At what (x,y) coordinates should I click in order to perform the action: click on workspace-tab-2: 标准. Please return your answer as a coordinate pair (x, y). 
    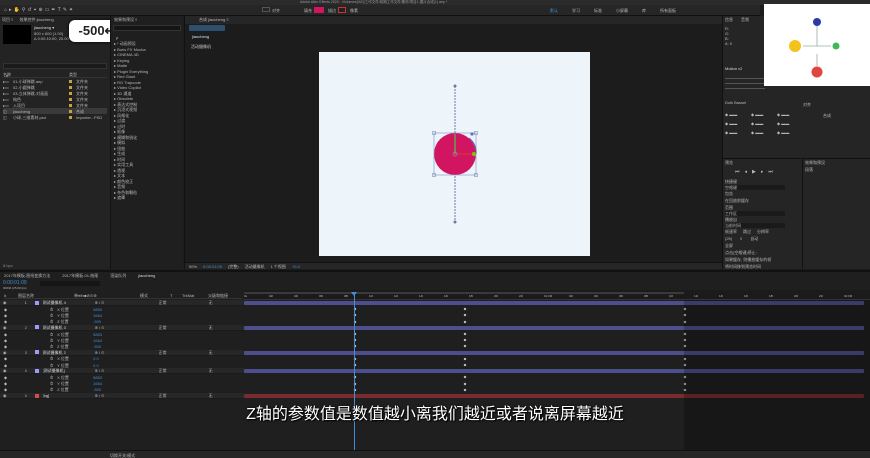
    Looking at the image, I should click on (598, 10).